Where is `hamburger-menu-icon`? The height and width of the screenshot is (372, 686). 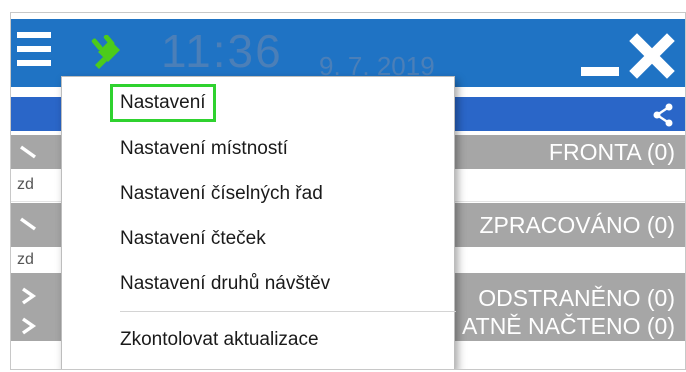
hamburger-menu-icon is located at coordinates (35, 50).